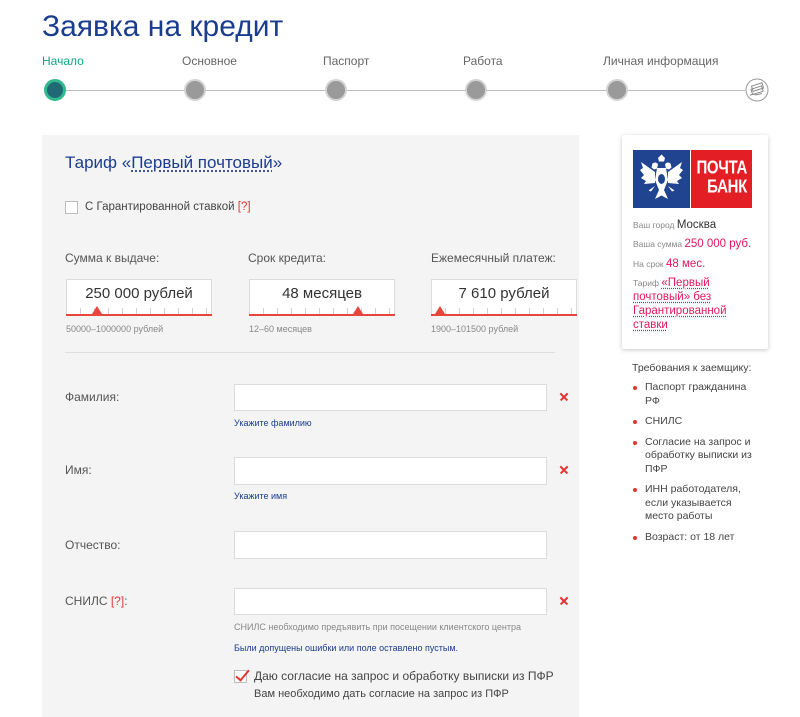  Describe the element at coordinates (648, 264) in the screenshot. I see `summary-term-label: На срок` at that location.